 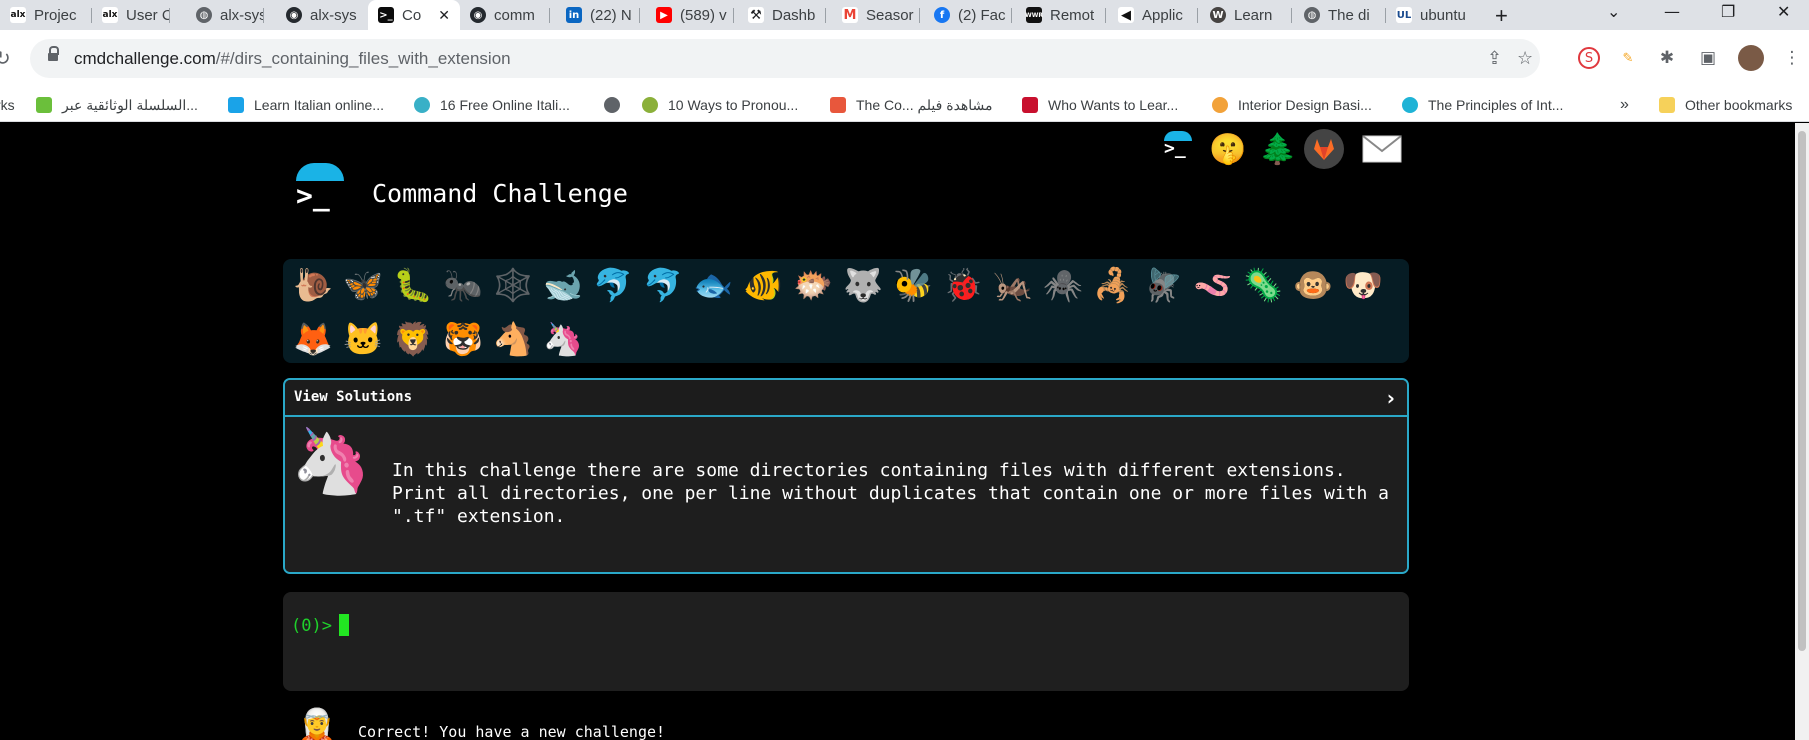 I want to click on gitlab-icon, so click(x=1324, y=149).